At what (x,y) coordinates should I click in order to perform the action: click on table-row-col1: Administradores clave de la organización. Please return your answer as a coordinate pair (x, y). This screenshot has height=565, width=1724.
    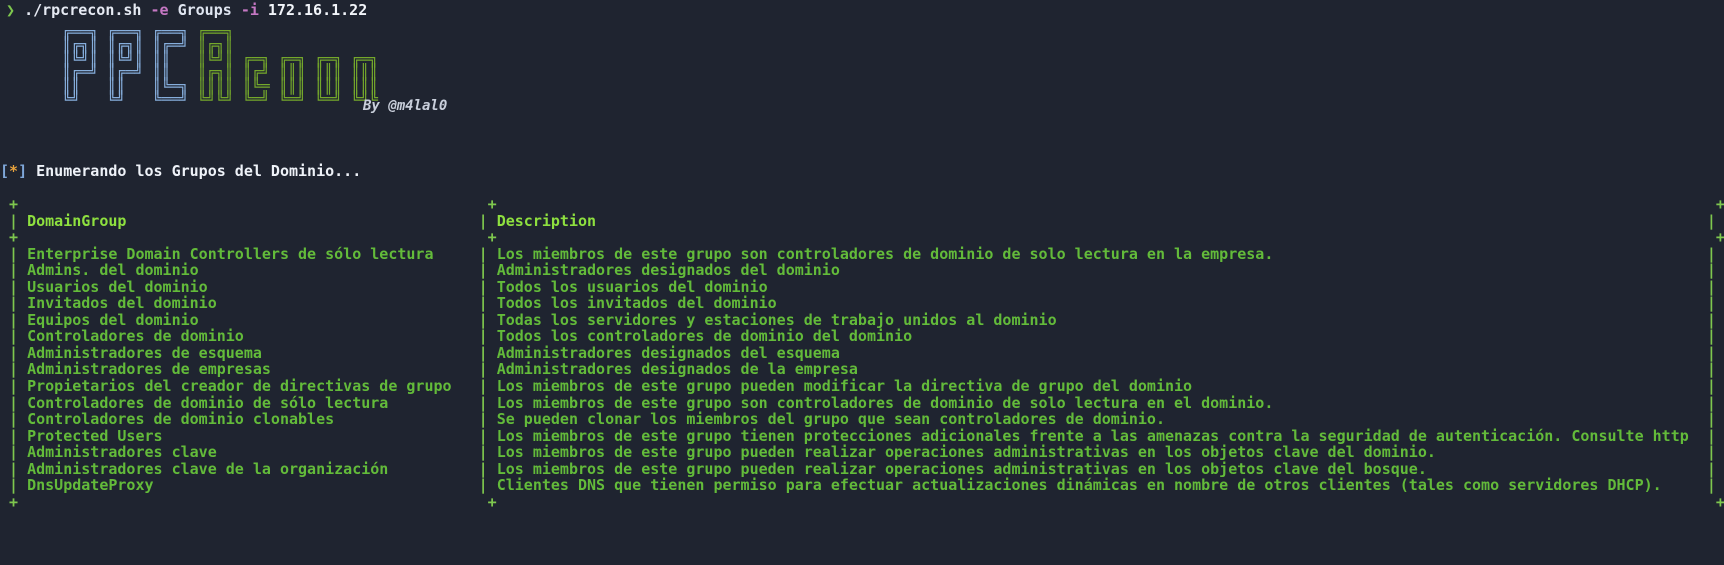
    Looking at the image, I should click on (253, 468).